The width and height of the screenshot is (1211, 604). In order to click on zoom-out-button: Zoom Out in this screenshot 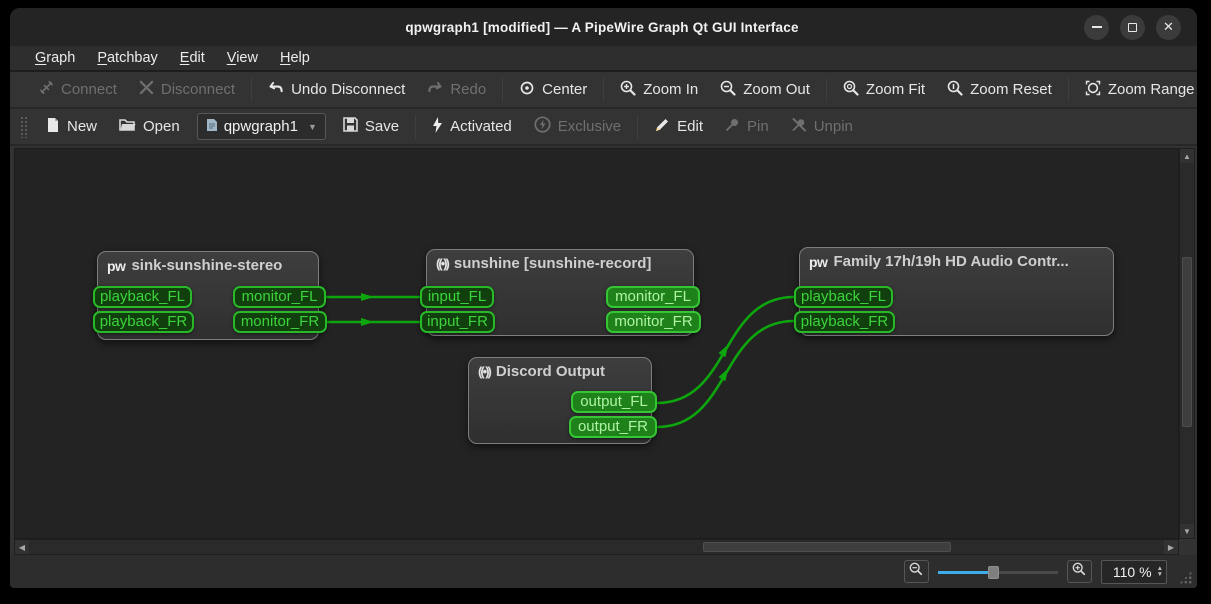, I will do `click(765, 90)`.